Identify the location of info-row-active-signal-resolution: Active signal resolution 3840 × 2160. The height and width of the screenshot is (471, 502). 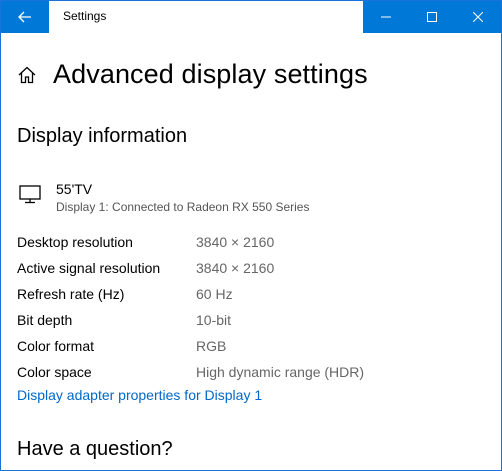
(190, 268).